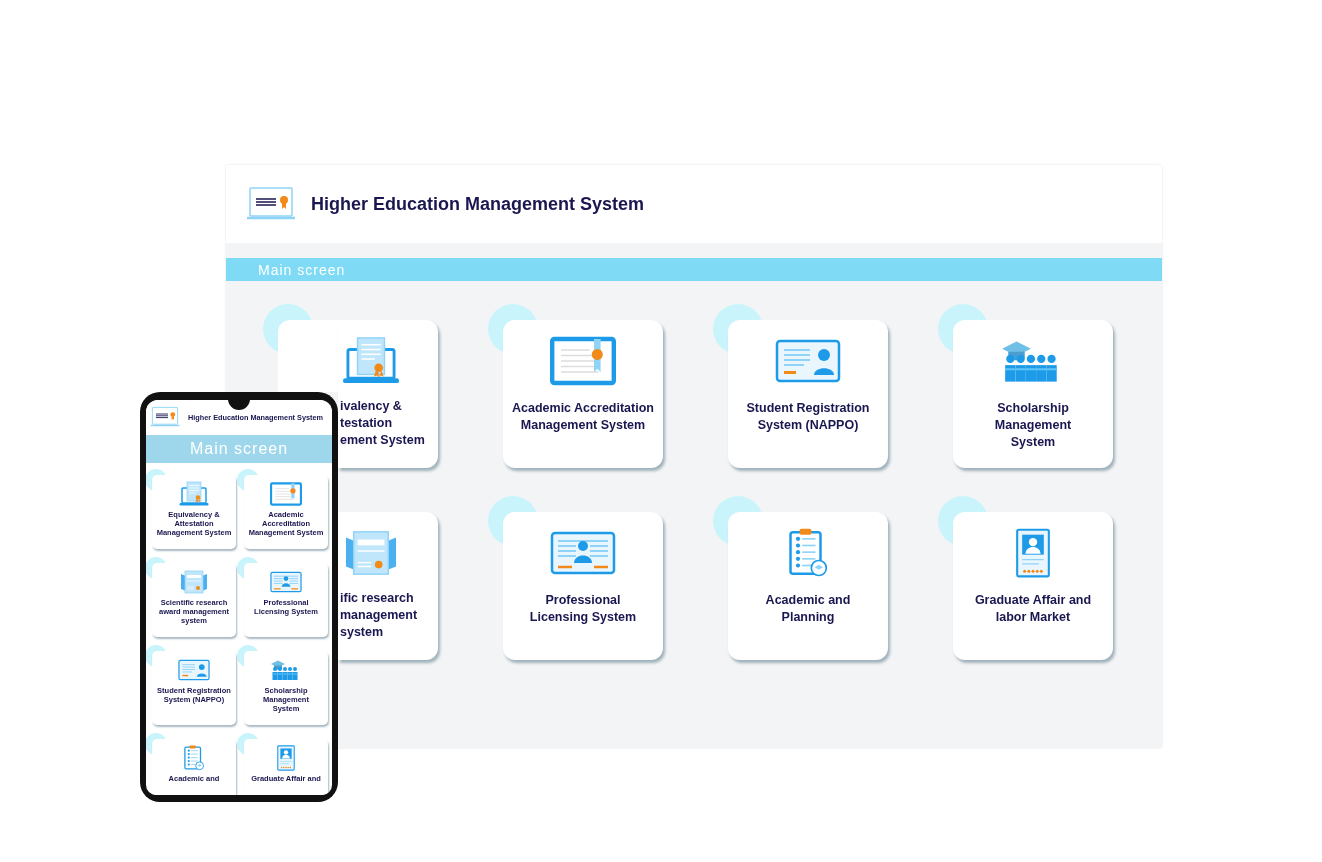 This screenshot has height=862, width=1322. I want to click on card-title: Student Registration System (NAPPO), so click(808, 417).